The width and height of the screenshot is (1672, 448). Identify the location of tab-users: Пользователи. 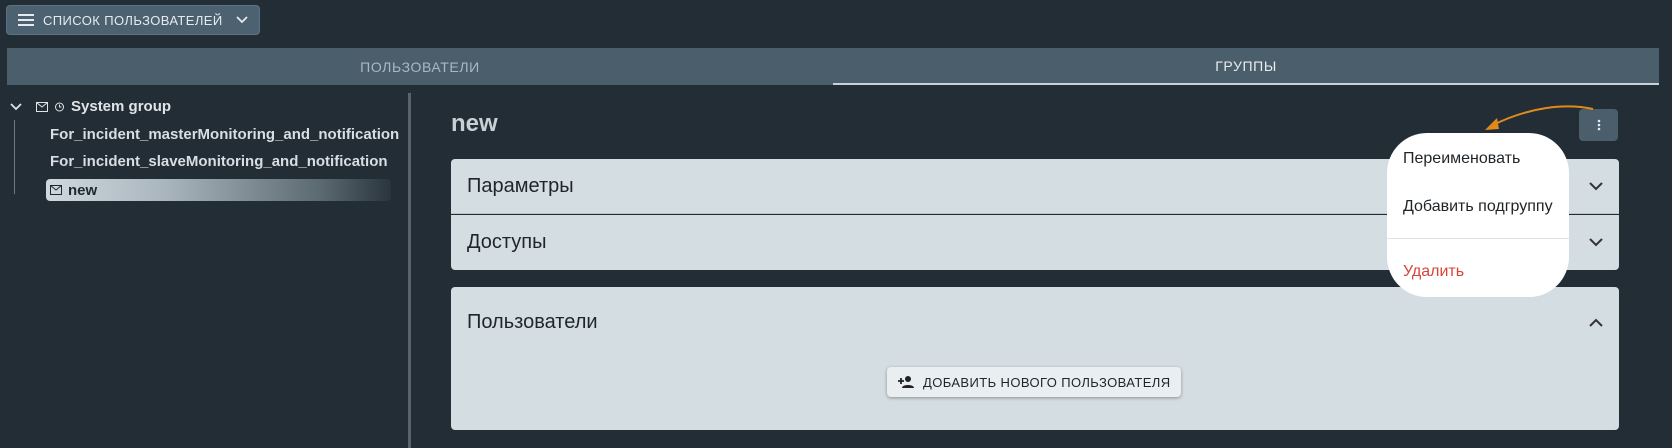
(420, 66).